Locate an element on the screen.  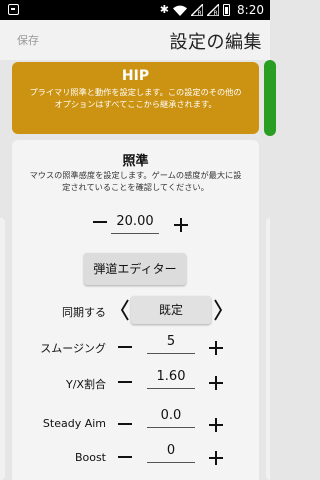
ratio-plus-button is located at coordinates (216, 383).